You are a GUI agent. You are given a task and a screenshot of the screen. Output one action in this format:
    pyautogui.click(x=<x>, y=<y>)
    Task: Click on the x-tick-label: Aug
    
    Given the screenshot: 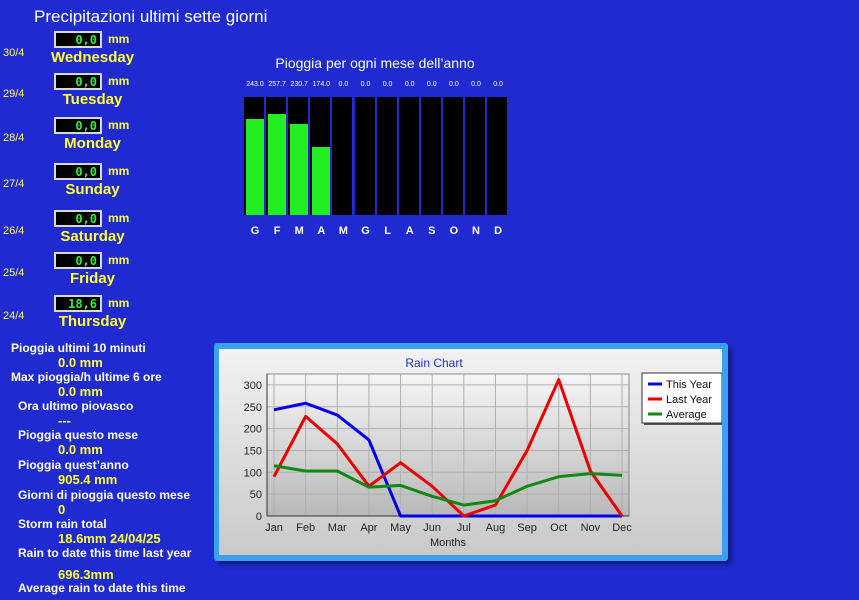 What is the action you would take?
    pyautogui.click(x=496, y=528)
    